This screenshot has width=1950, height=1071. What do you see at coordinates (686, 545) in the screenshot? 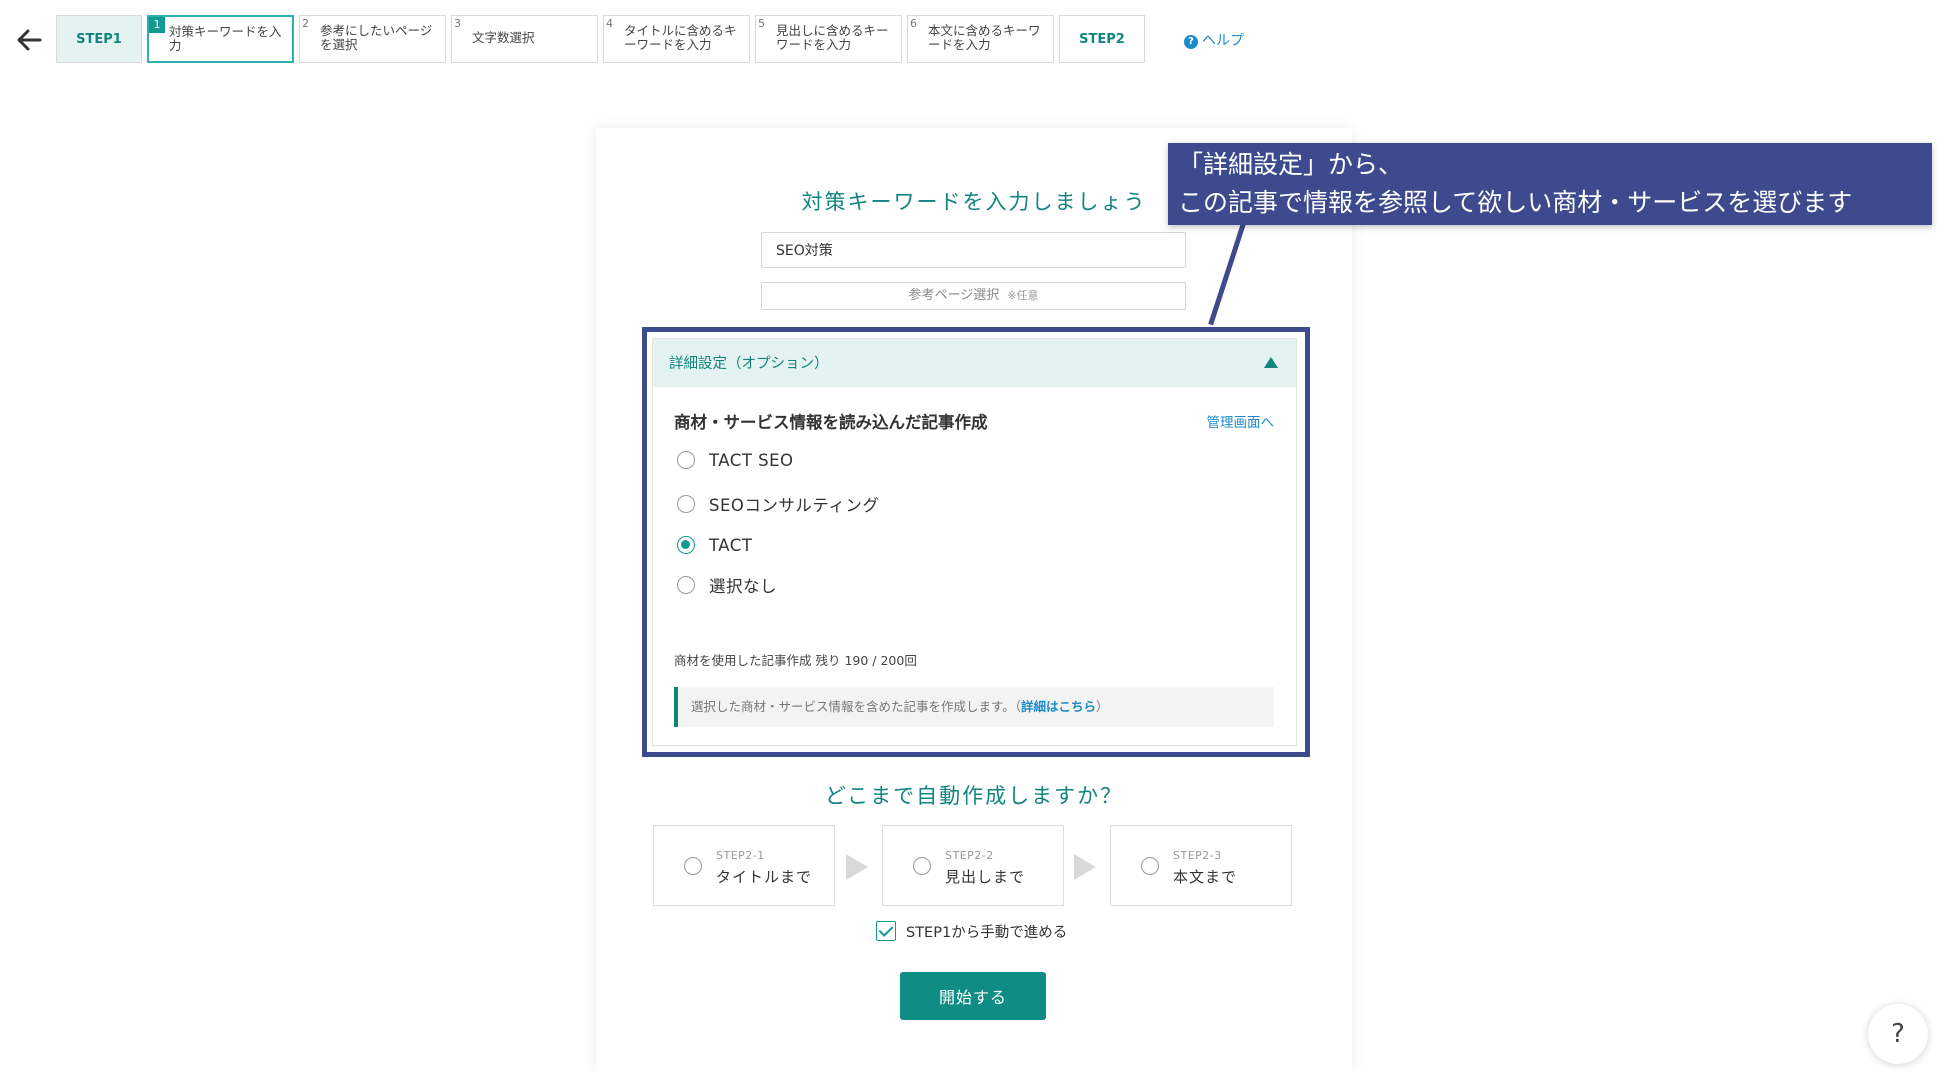
I see `radio-button-selected` at bounding box center [686, 545].